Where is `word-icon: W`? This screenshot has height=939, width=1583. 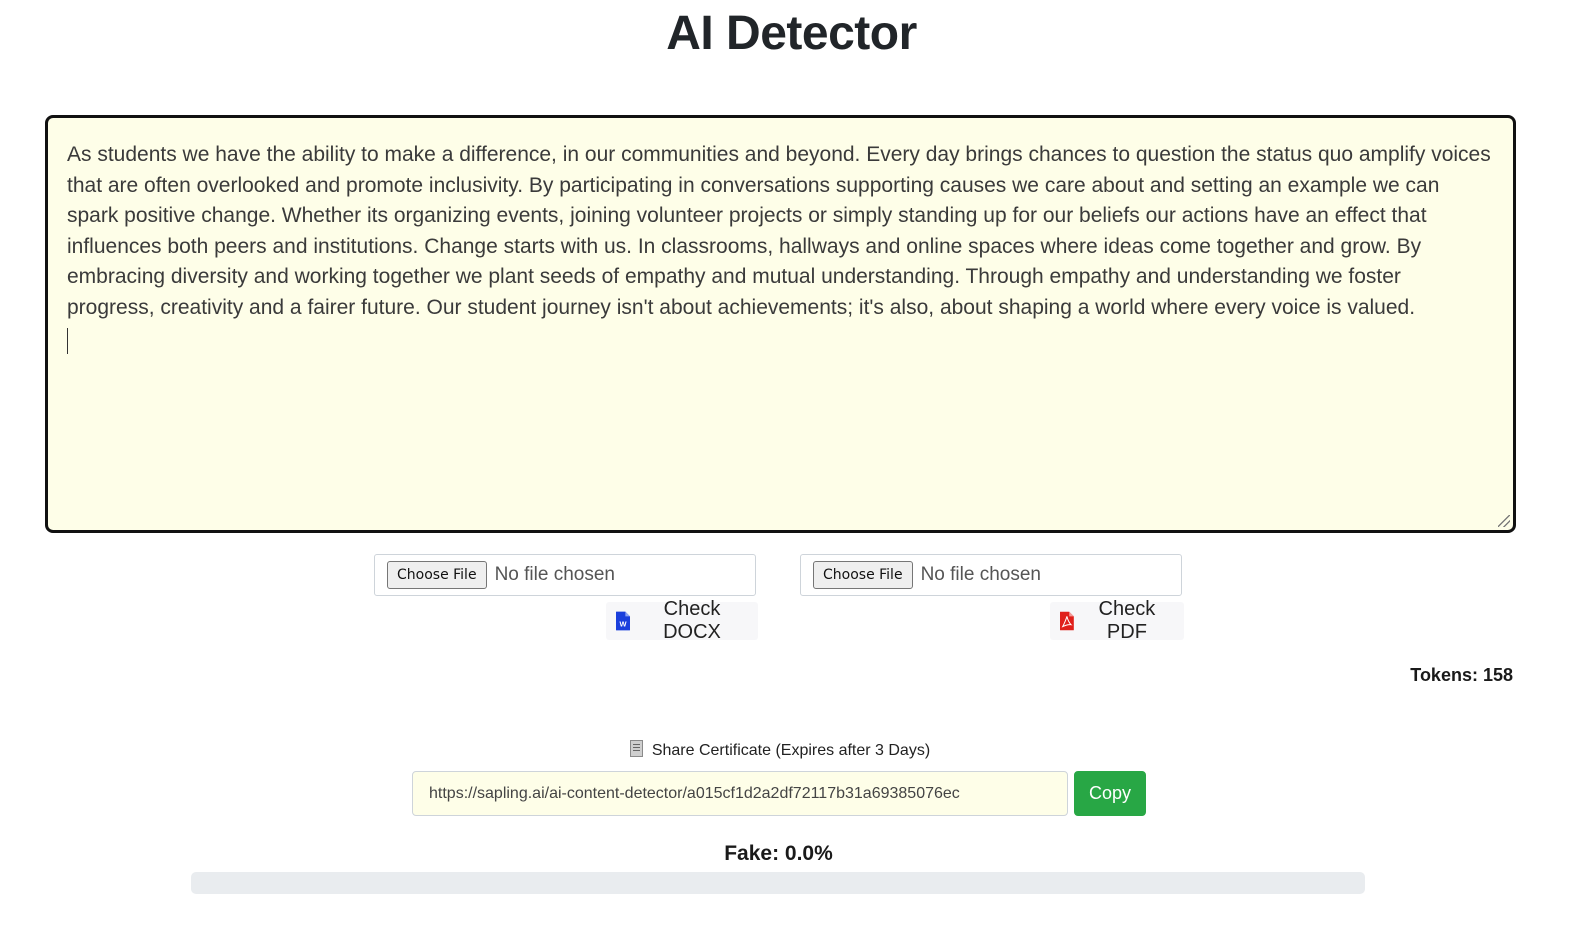
word-icon: W is located at coordinates (623, 621).